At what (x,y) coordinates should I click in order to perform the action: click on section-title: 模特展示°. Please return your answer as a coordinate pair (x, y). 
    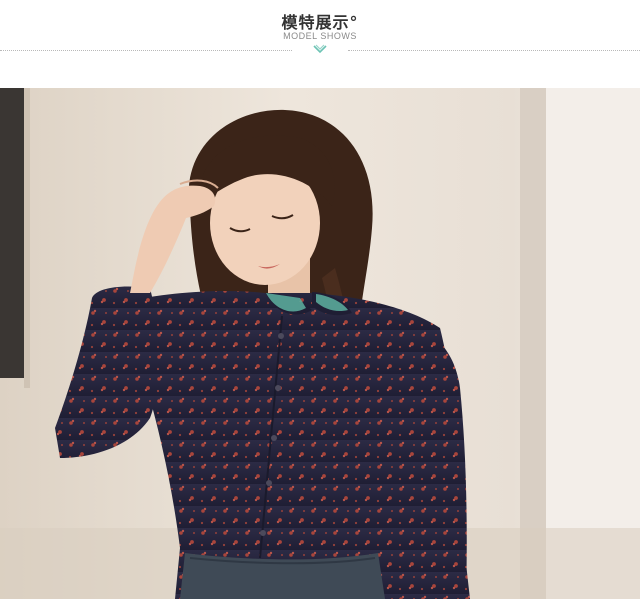
    Looking at the image, I should click on (320, 22).